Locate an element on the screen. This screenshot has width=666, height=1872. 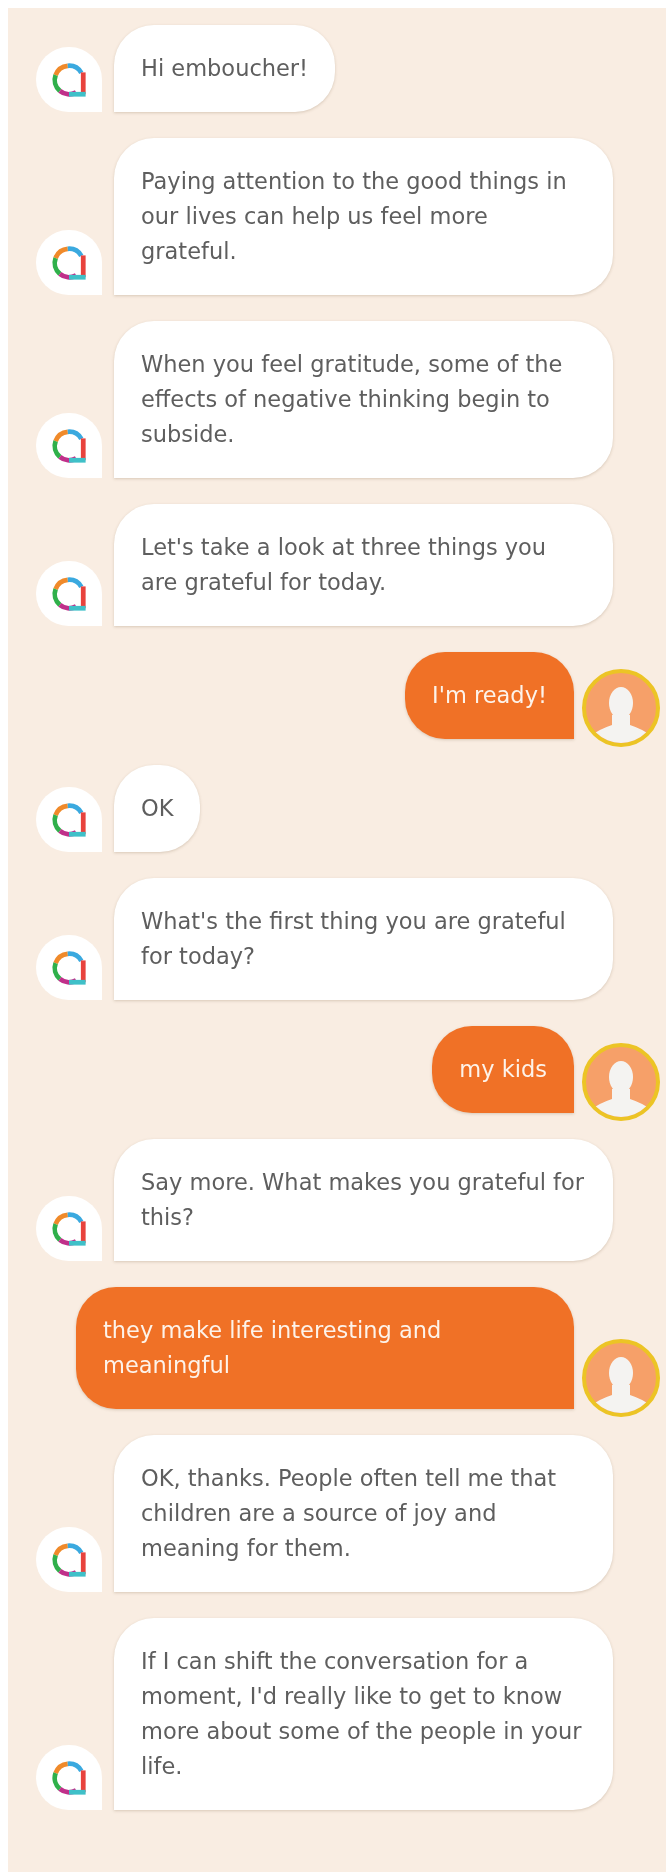
bot-message: Paying attention to the good things in our lives can help us feel more grateful. is located at coordinates (363, 216).